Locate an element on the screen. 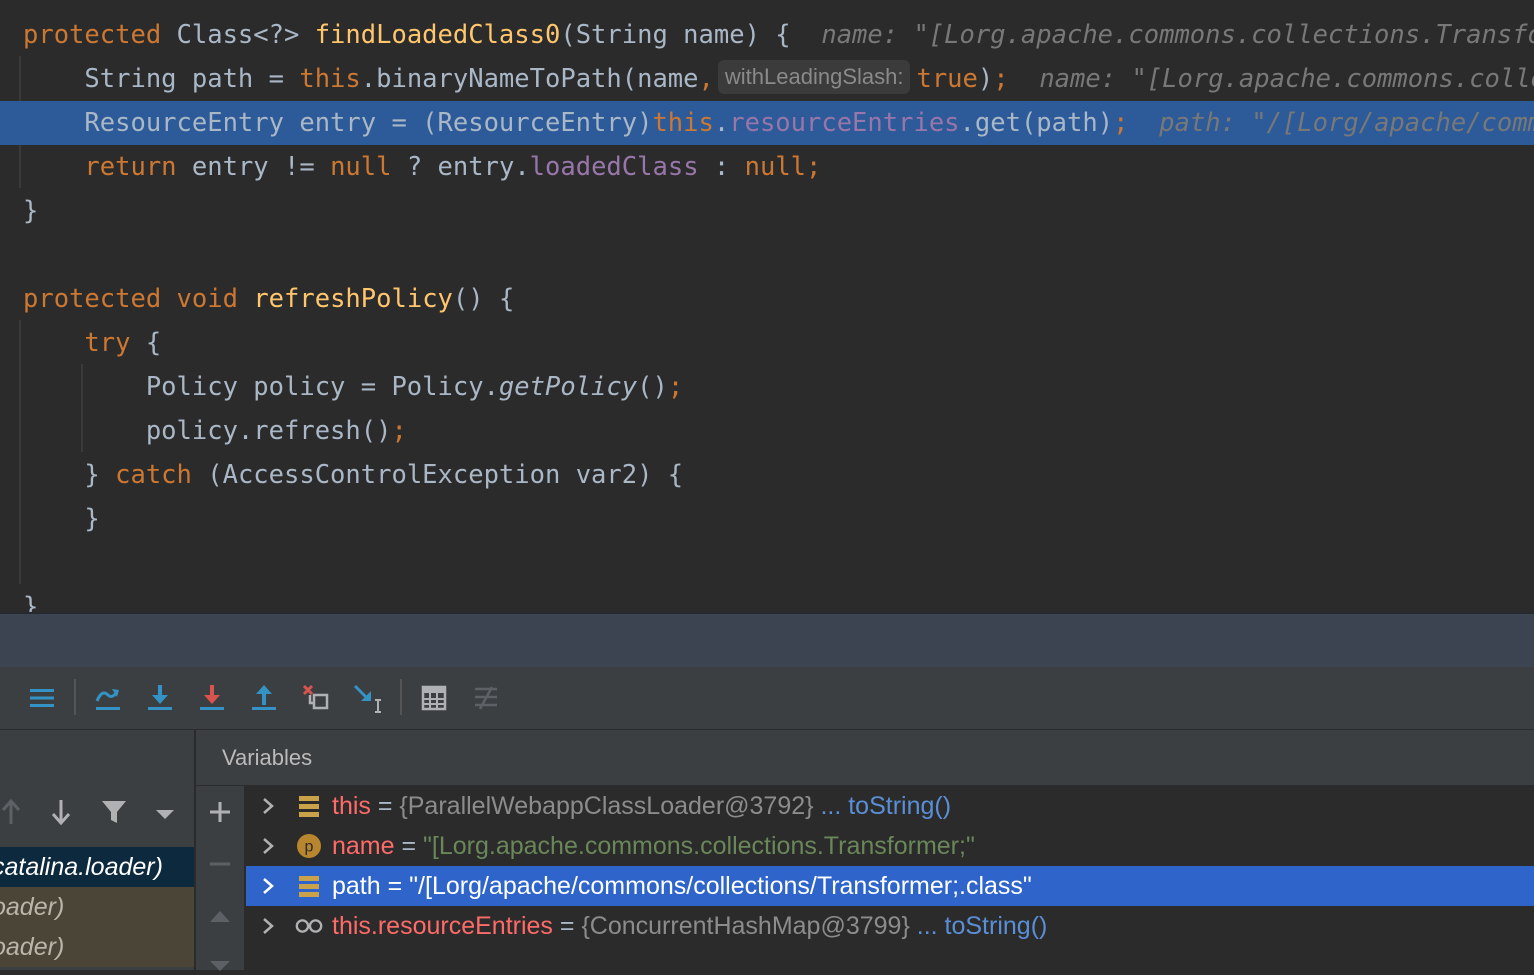 This screenshot has height=975, width=1534. dropdown-arrow-icon is located at coordinates (165, 813).